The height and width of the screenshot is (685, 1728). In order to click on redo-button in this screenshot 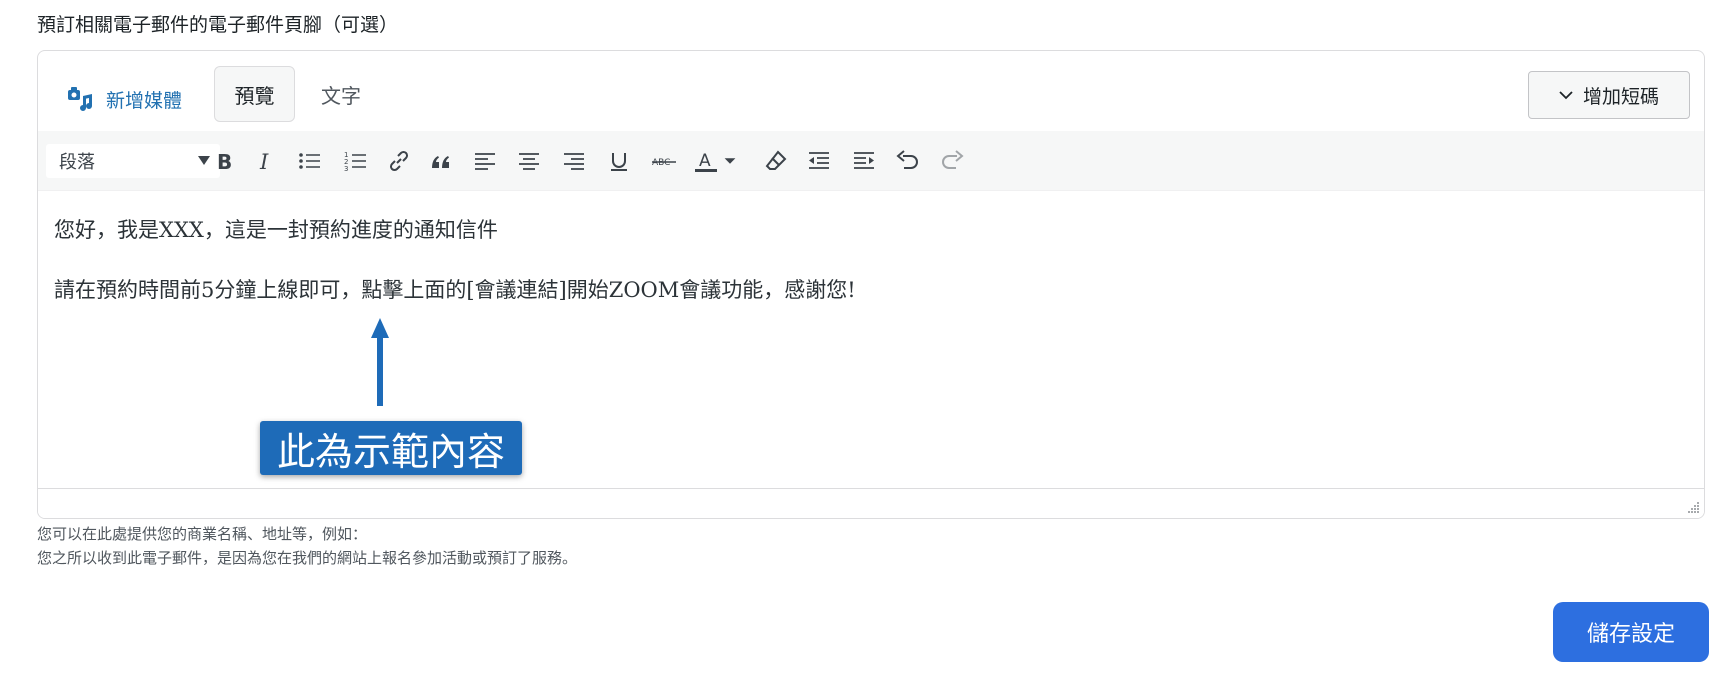, I will do `click(952, 161)`.